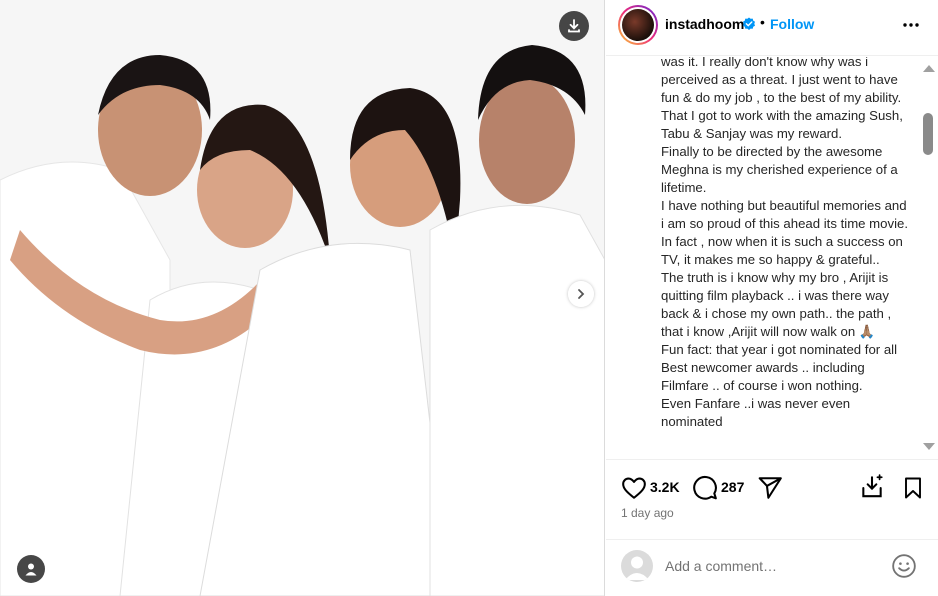  I want to click on remix-icon, so click(872, 487).